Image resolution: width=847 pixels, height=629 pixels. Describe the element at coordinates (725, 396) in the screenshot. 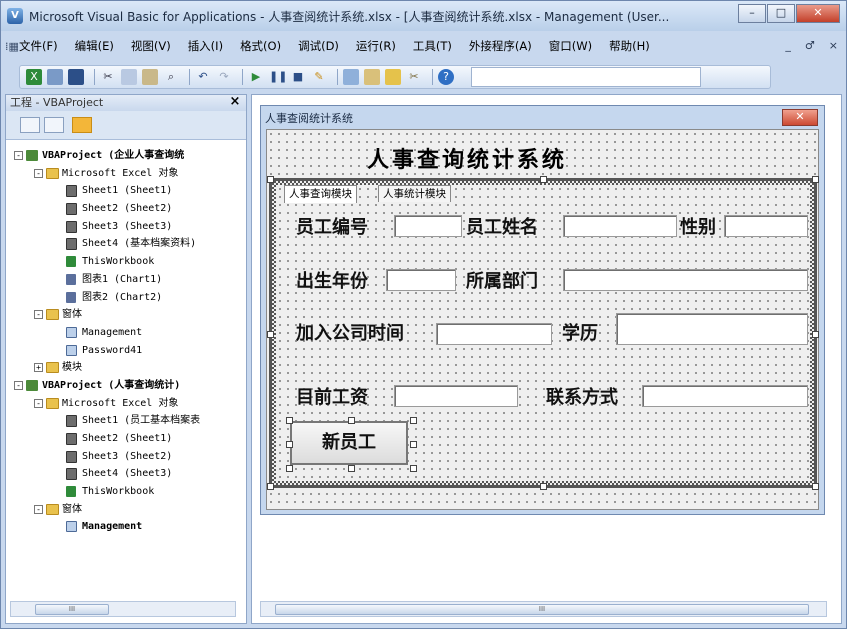

I see `contact-field` at that location.